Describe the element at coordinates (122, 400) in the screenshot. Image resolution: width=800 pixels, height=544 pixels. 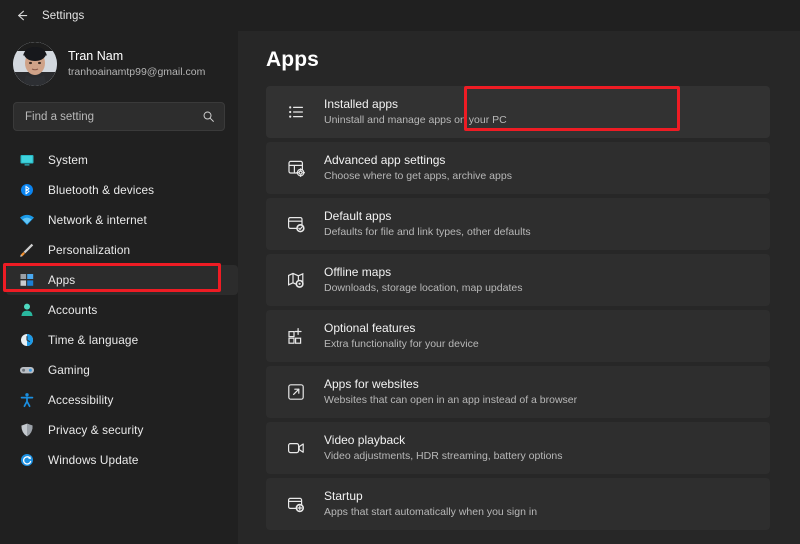
I see `sidebar-item-accessibility: Accessibility` at that location.